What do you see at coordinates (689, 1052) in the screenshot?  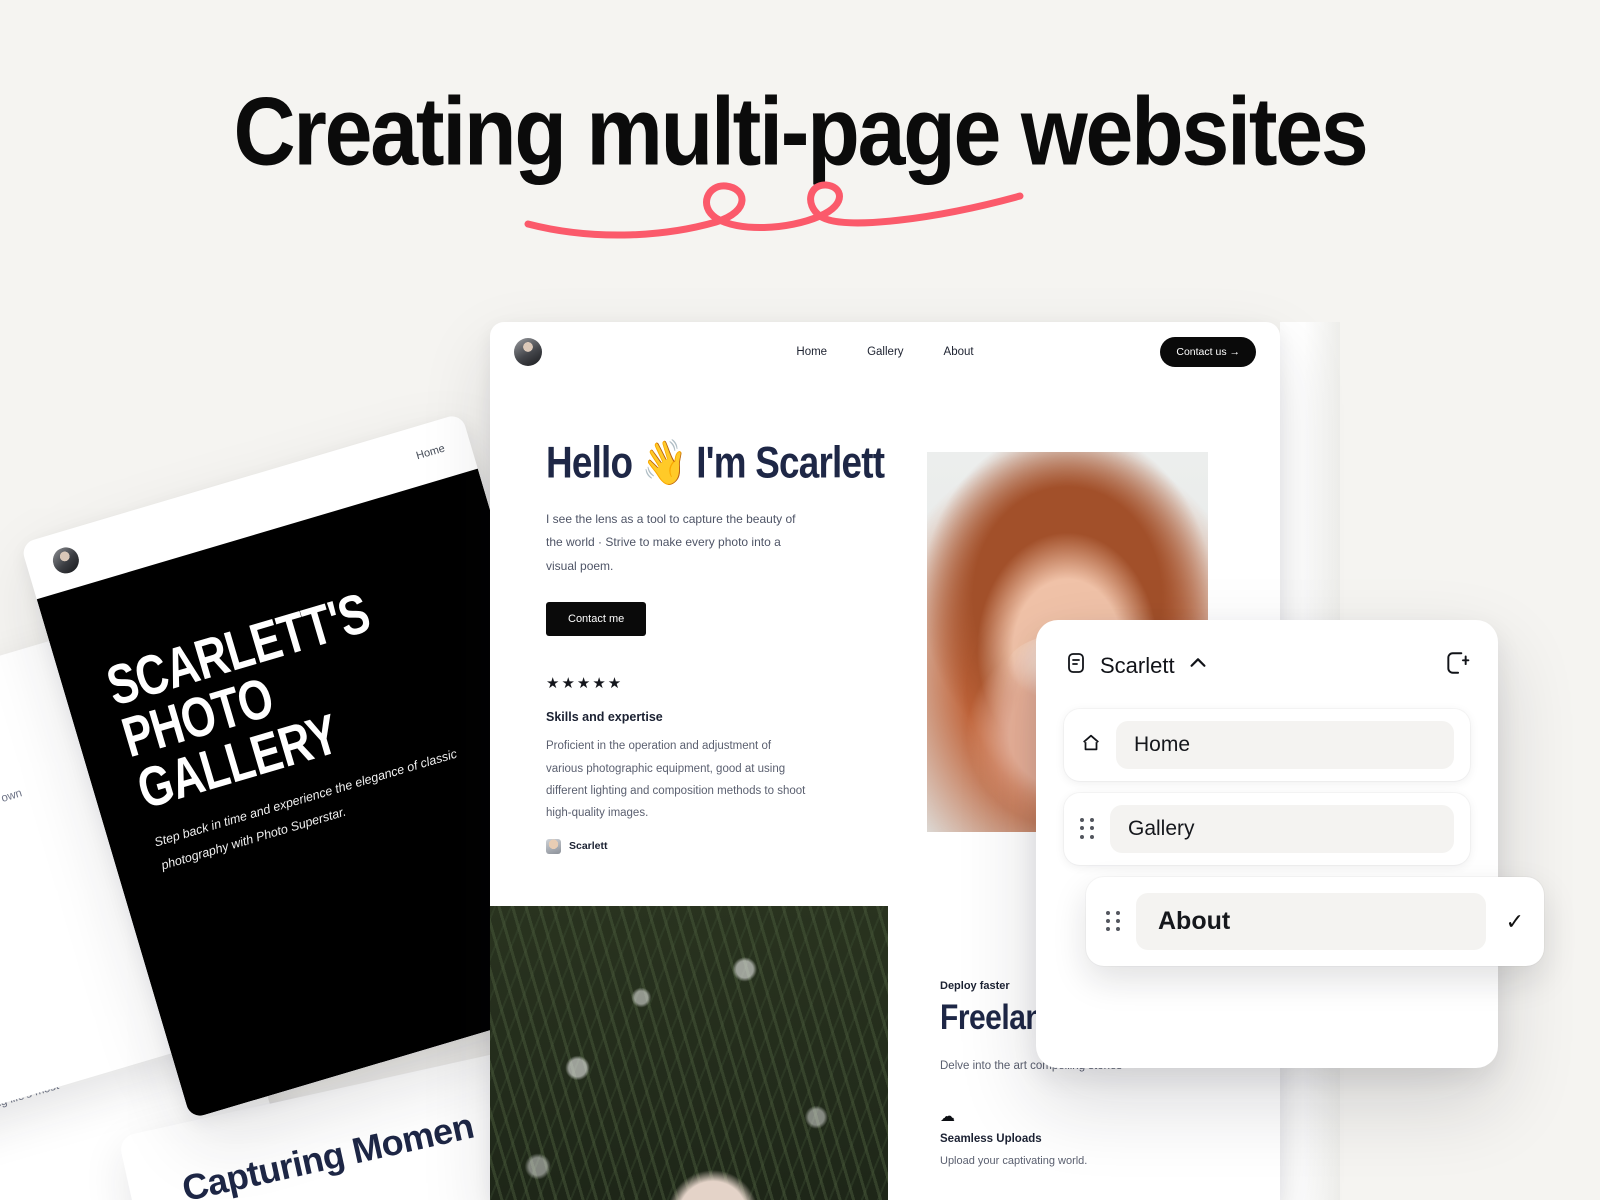 I see `nature-photo` at bounding box center [689, 1052].